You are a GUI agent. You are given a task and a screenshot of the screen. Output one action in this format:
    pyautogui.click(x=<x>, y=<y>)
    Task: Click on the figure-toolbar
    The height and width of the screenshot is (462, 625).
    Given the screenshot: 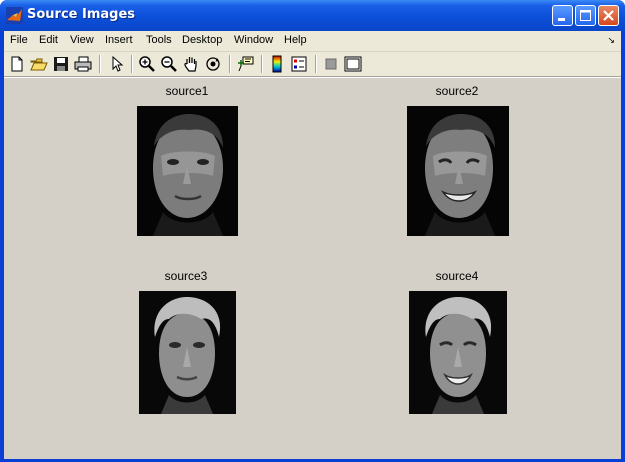 What is the action you would take?
    pyautogui.click(x=312, y=64)
    